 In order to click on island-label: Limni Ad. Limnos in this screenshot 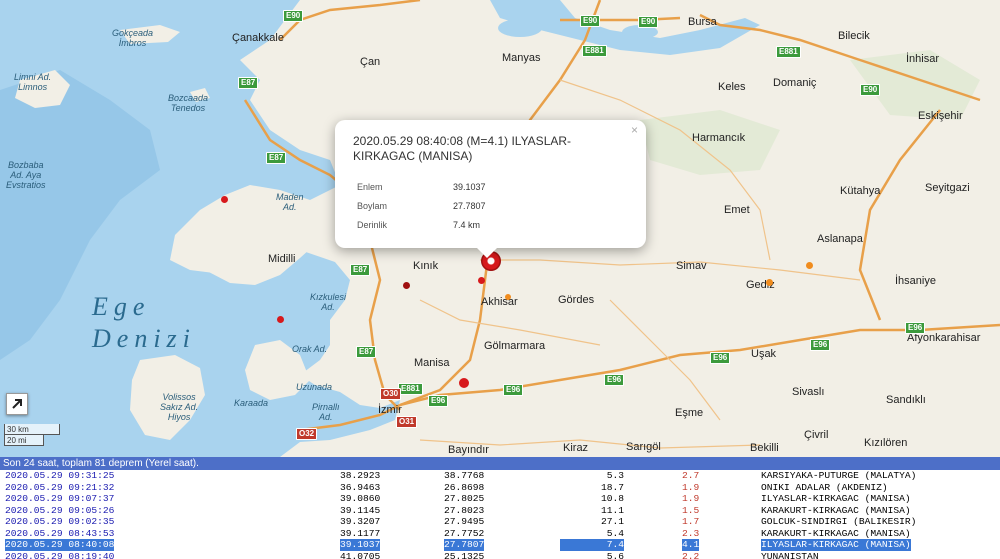, I will do `click(33, 82)`.